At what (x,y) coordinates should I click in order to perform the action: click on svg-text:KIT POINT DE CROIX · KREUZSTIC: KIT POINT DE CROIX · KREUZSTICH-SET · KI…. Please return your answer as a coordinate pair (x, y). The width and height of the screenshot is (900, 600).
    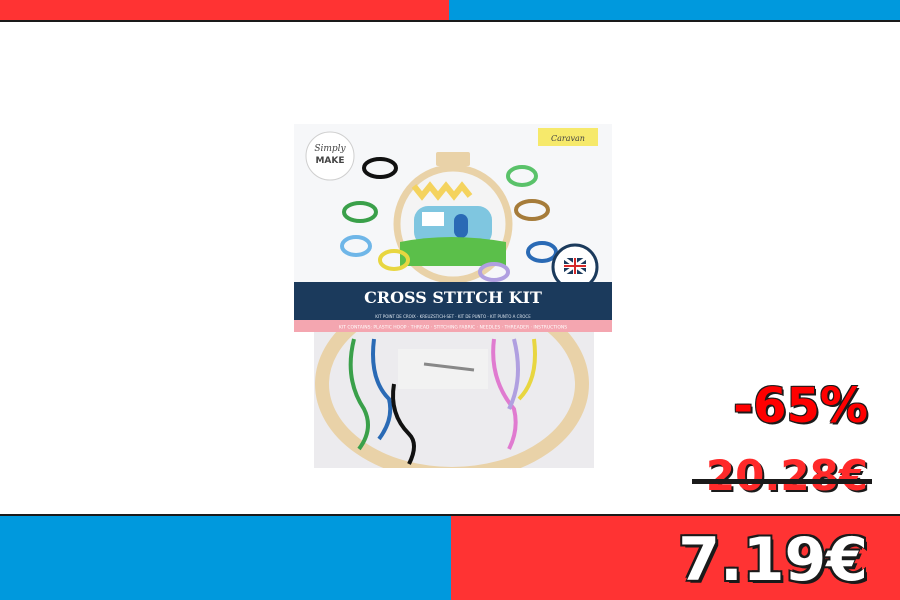
    Looking at the image, I should click on (453, 316).